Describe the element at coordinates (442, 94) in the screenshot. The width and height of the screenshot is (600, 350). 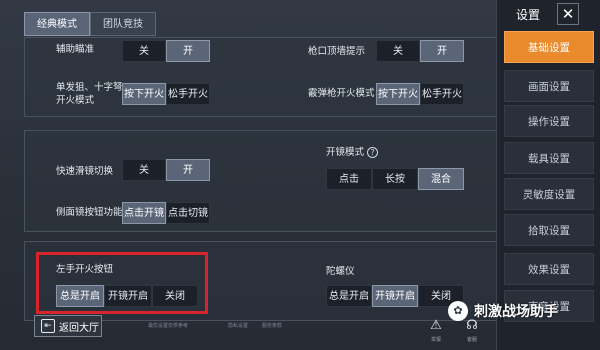
I see `shotgun-fire-release-option: 松手开火` at that location.